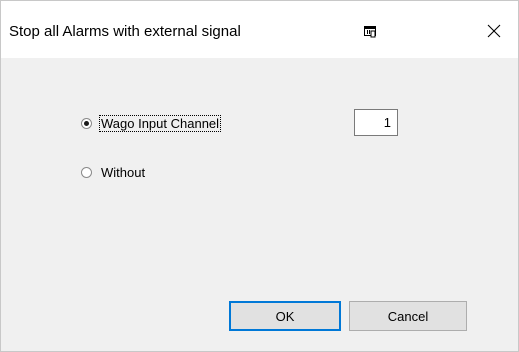  I want to click on radio-button-checked, so click(86, 123).